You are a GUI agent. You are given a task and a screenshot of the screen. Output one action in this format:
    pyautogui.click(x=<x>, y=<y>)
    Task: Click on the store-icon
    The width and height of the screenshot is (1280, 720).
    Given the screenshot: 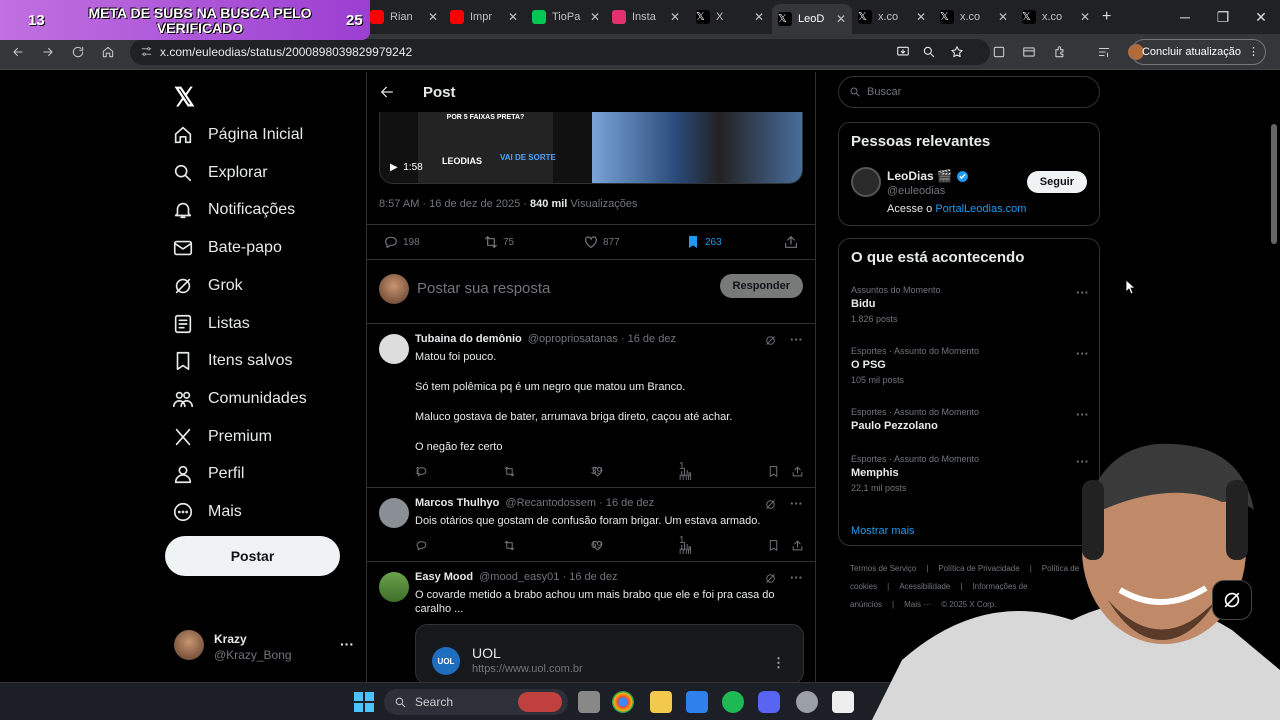 What is the action you would take?
    pyautogui.click(x=697, y=702)
    